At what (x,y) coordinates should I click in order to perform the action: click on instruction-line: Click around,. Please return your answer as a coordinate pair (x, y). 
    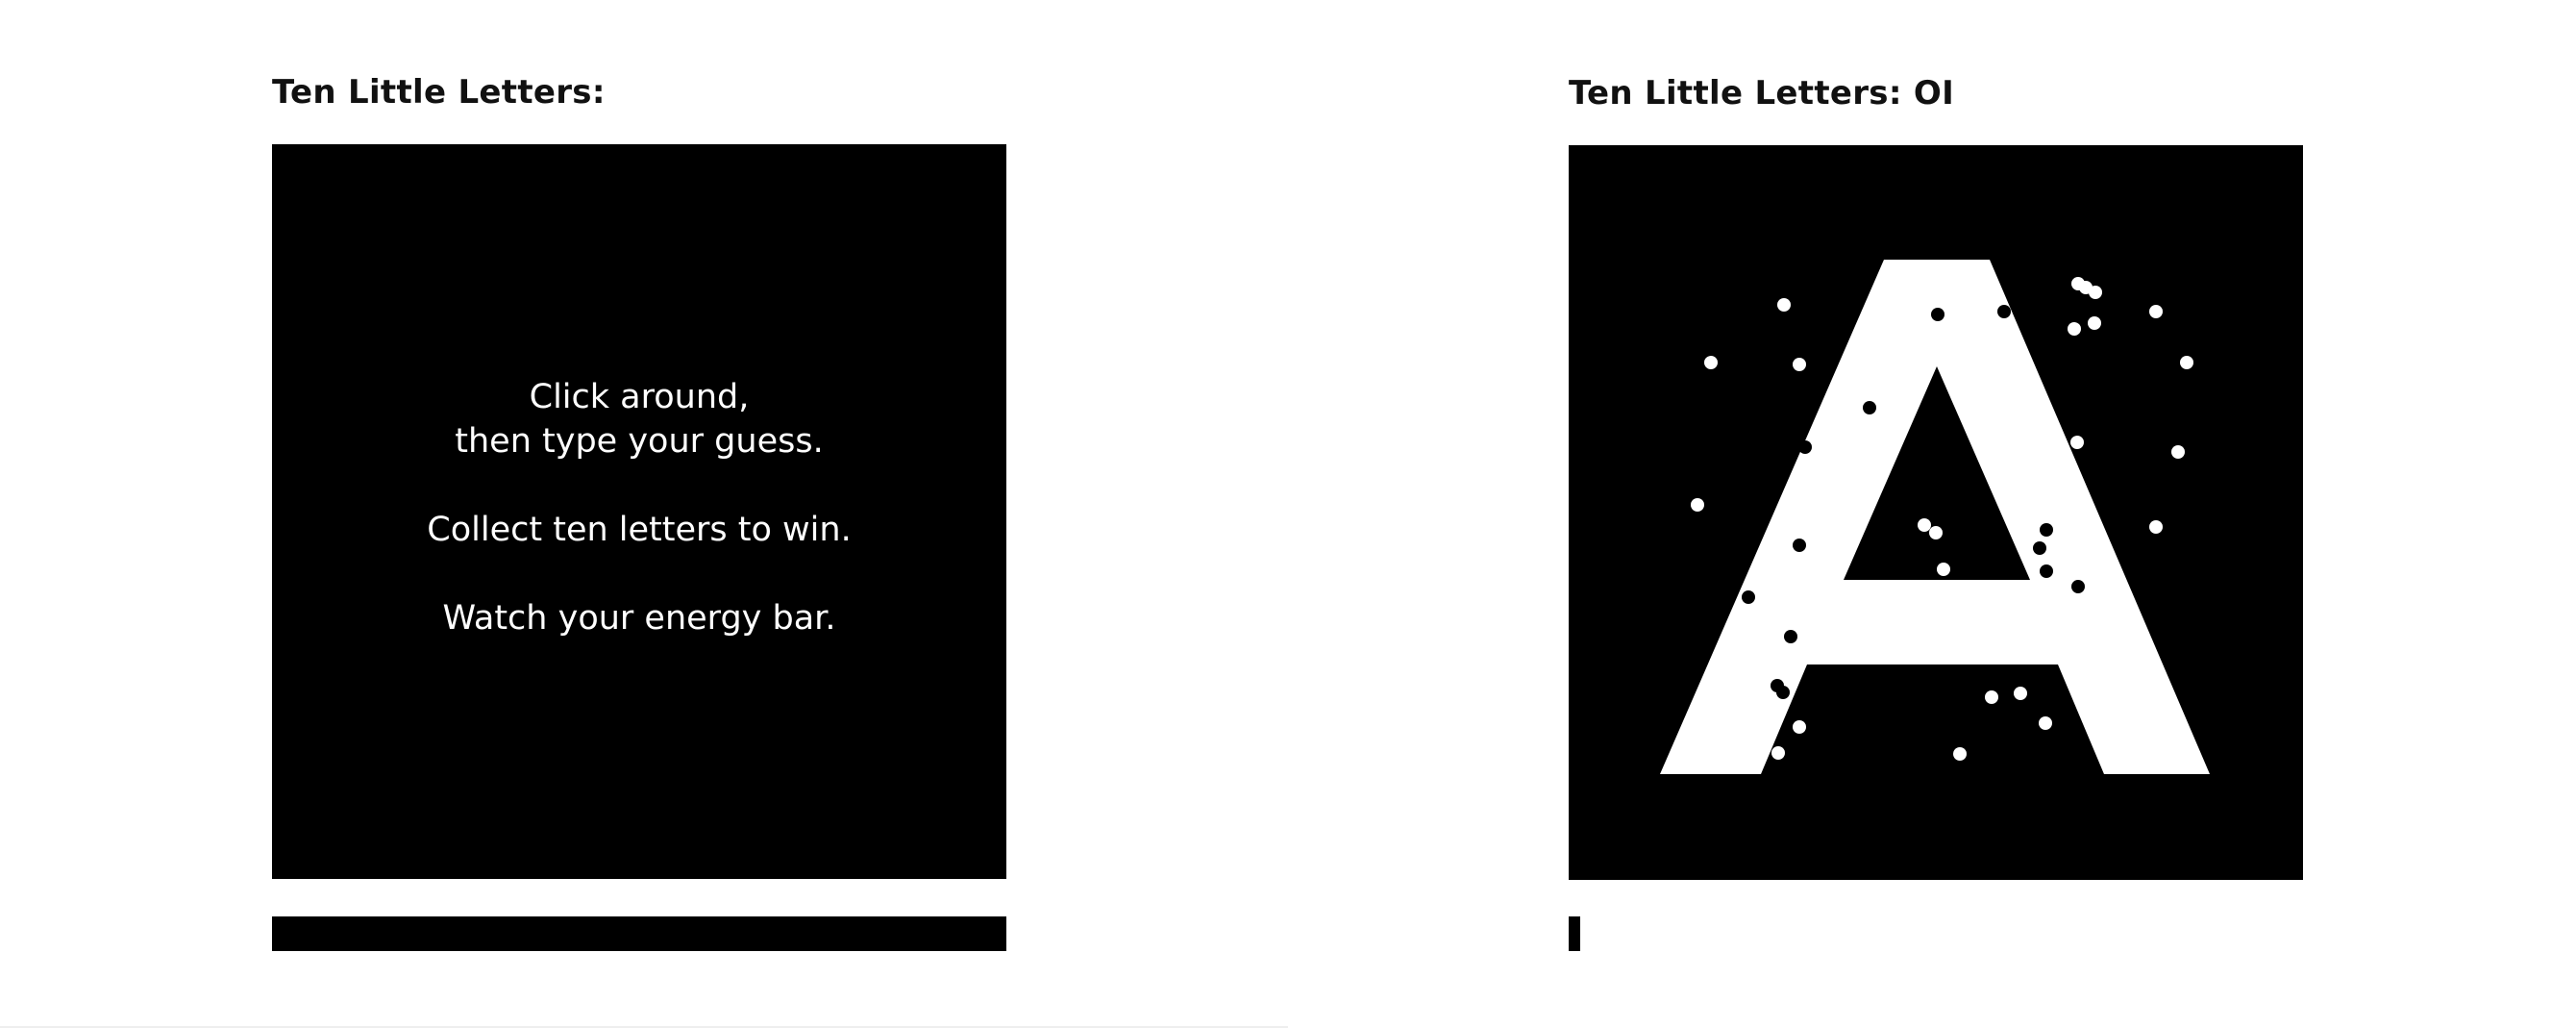
    Looking at the image, I should click on (639, 397).